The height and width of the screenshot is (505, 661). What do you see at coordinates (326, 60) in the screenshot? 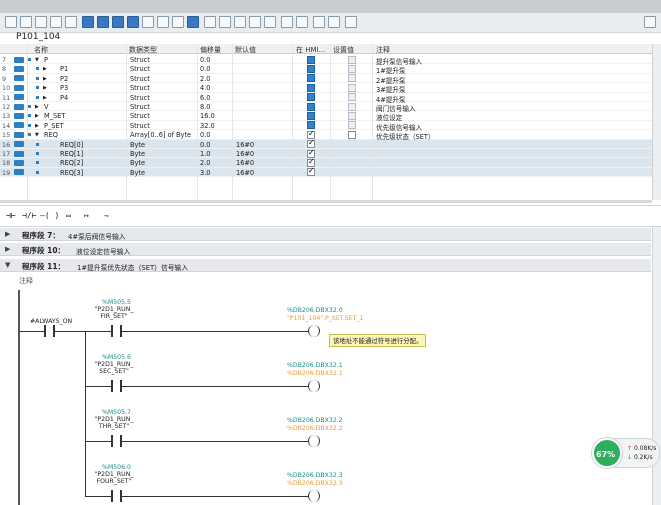
I see `table-row: 7 ▼ P Struct 0.0 提升泵信号输入` at bounding box center [326, 60].